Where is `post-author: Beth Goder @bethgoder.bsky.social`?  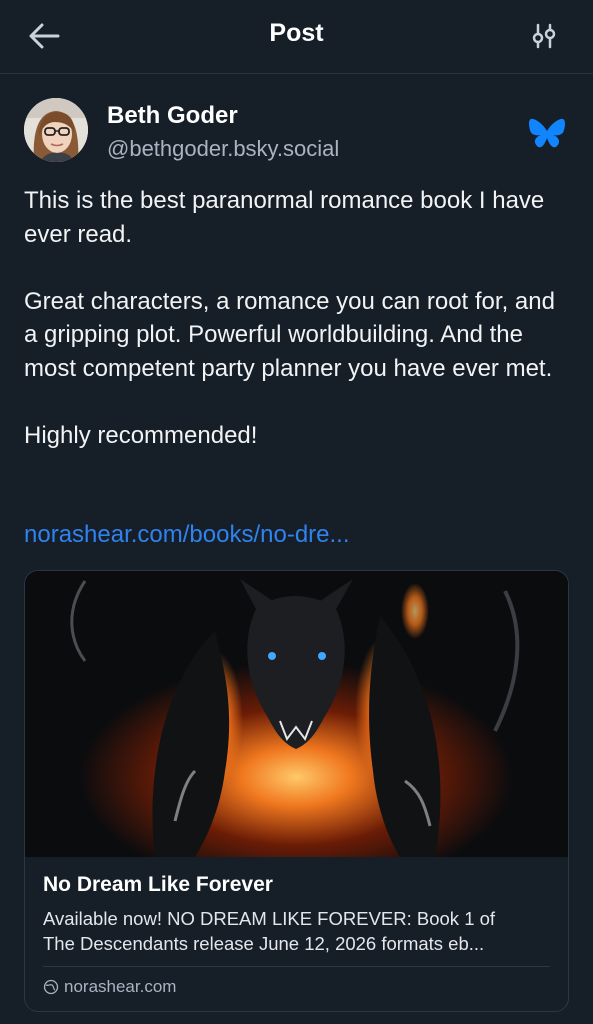
post-author: Beth Goder @bethgoder.bsky.social is located at coordinates (296, 131).